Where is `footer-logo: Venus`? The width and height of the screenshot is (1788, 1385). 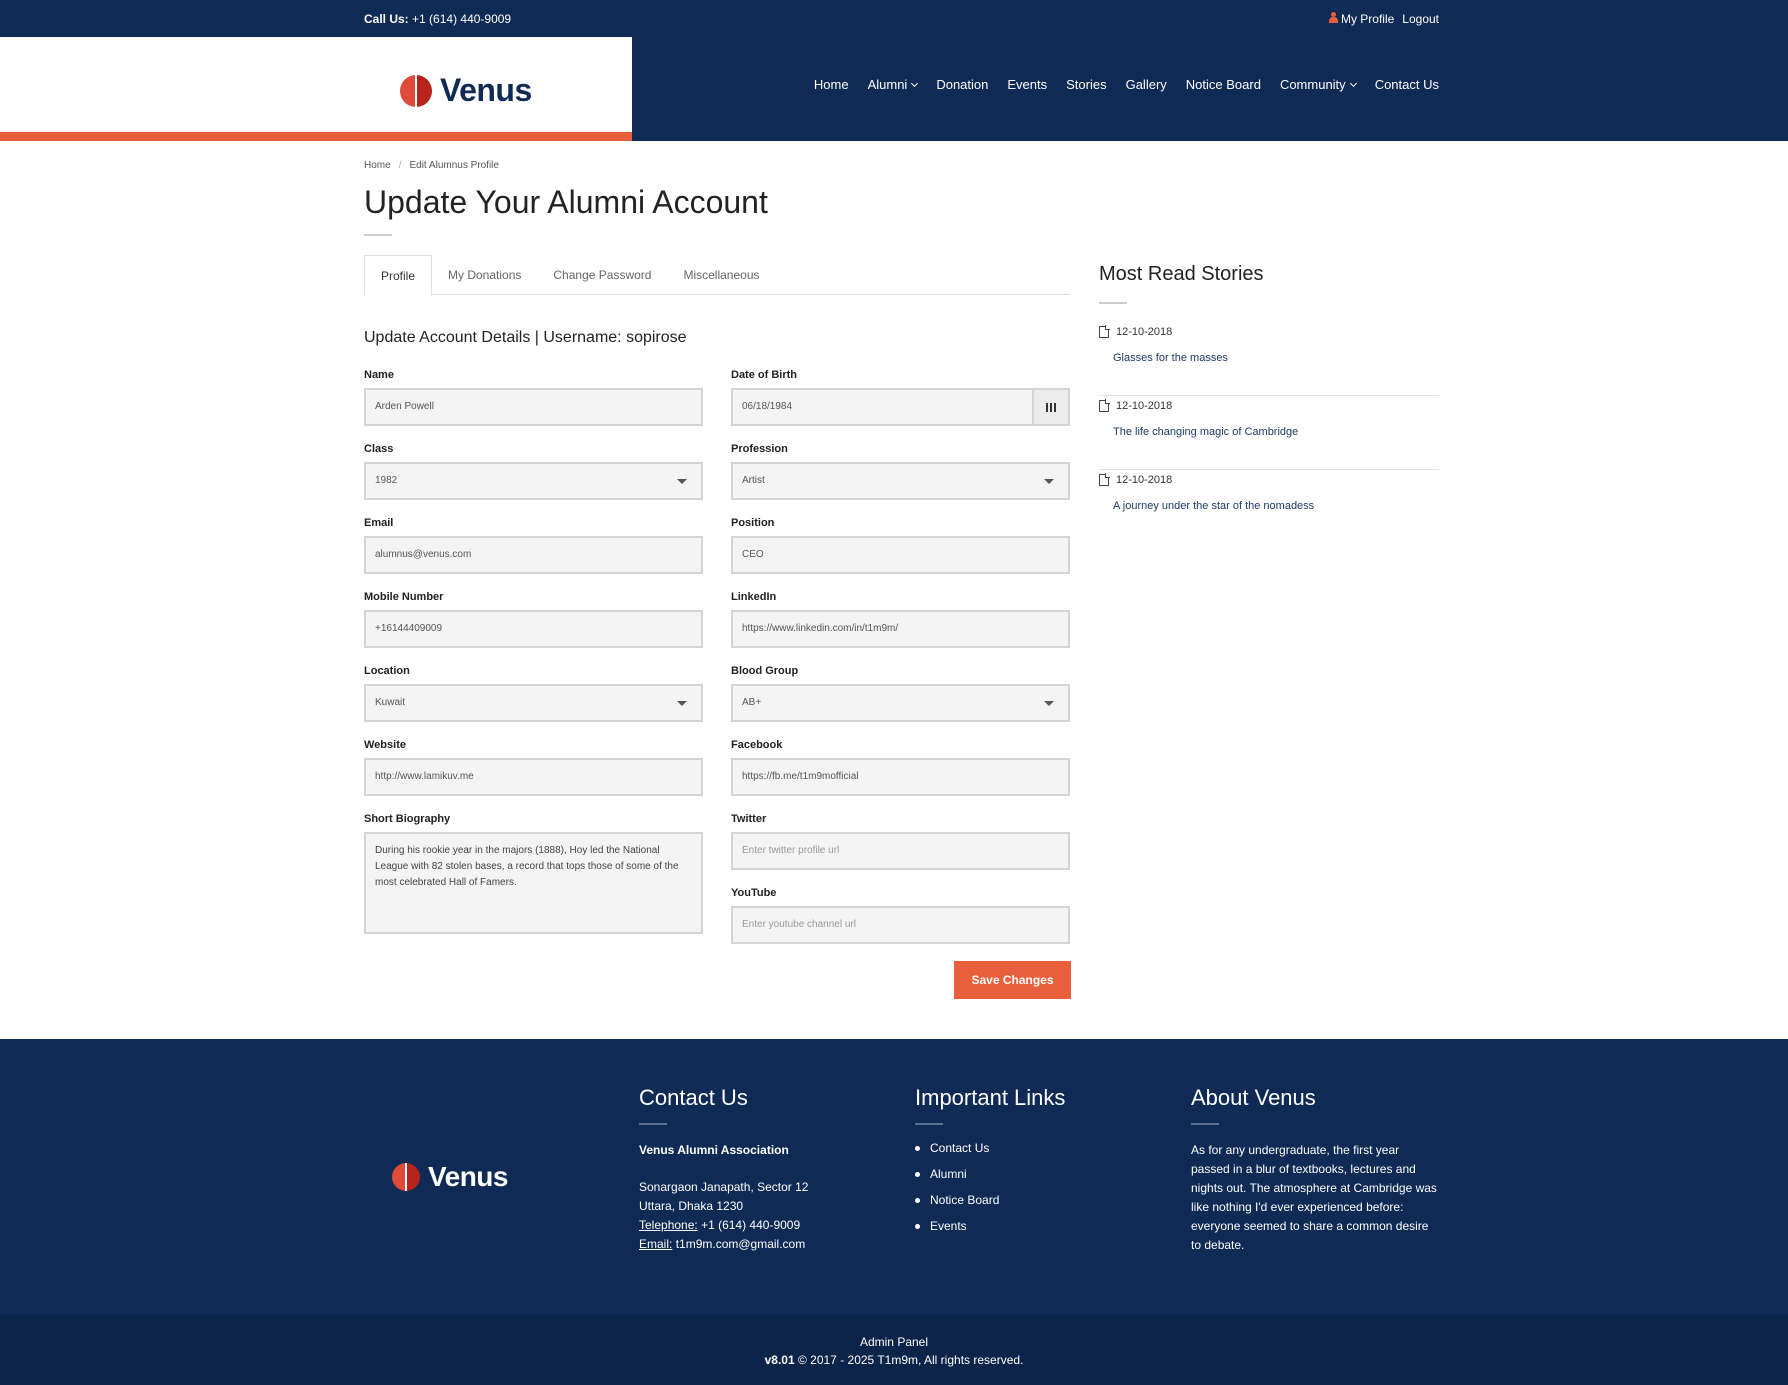
footer-logo: Venus is located at coordinates (450, 1177).